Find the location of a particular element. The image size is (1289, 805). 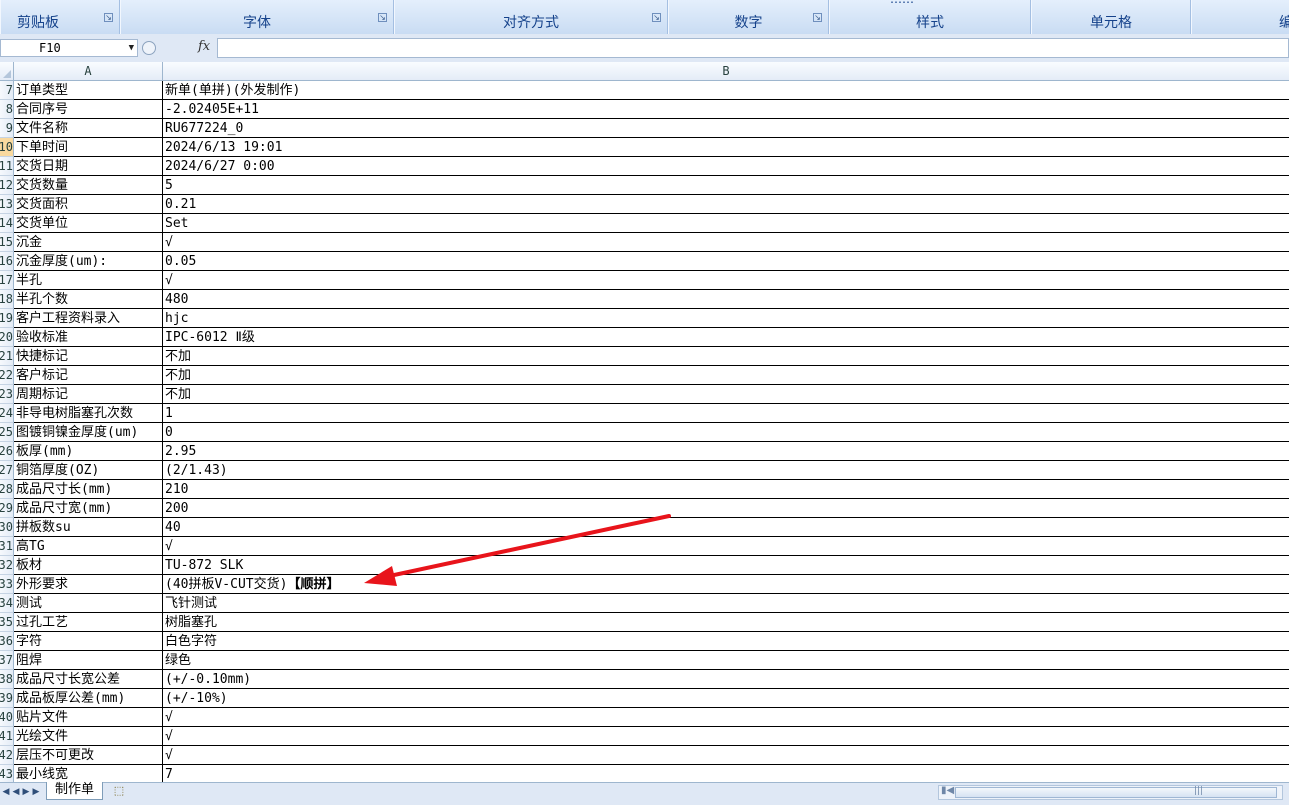

ribbon-group-editing: 编 is located at coordinates (1240, 17).